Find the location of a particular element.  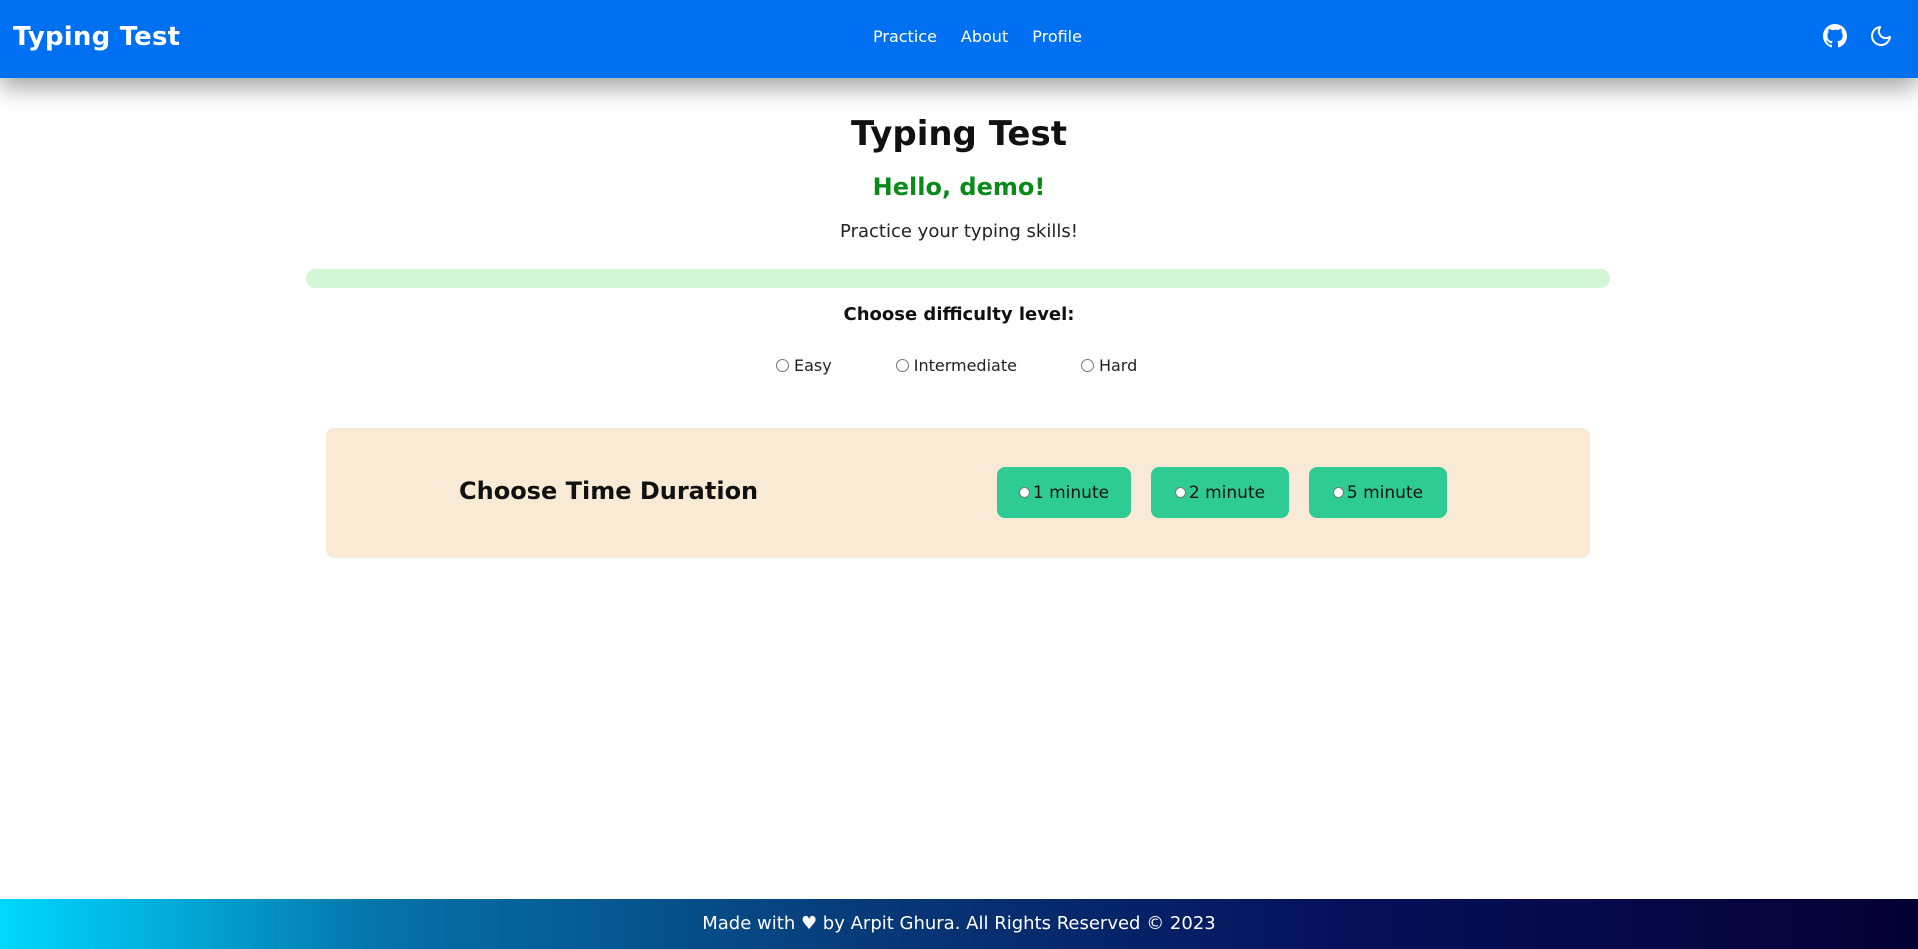

duration-button-1-minute: 1 minute is located at coordinates (1064, 492).